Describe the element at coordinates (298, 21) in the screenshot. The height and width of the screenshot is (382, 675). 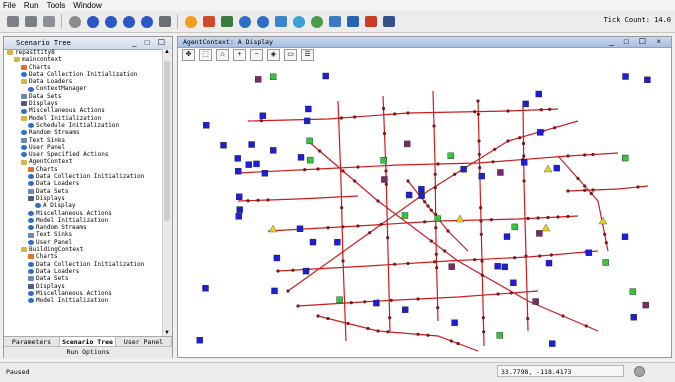
I see `world-icon` at that location.